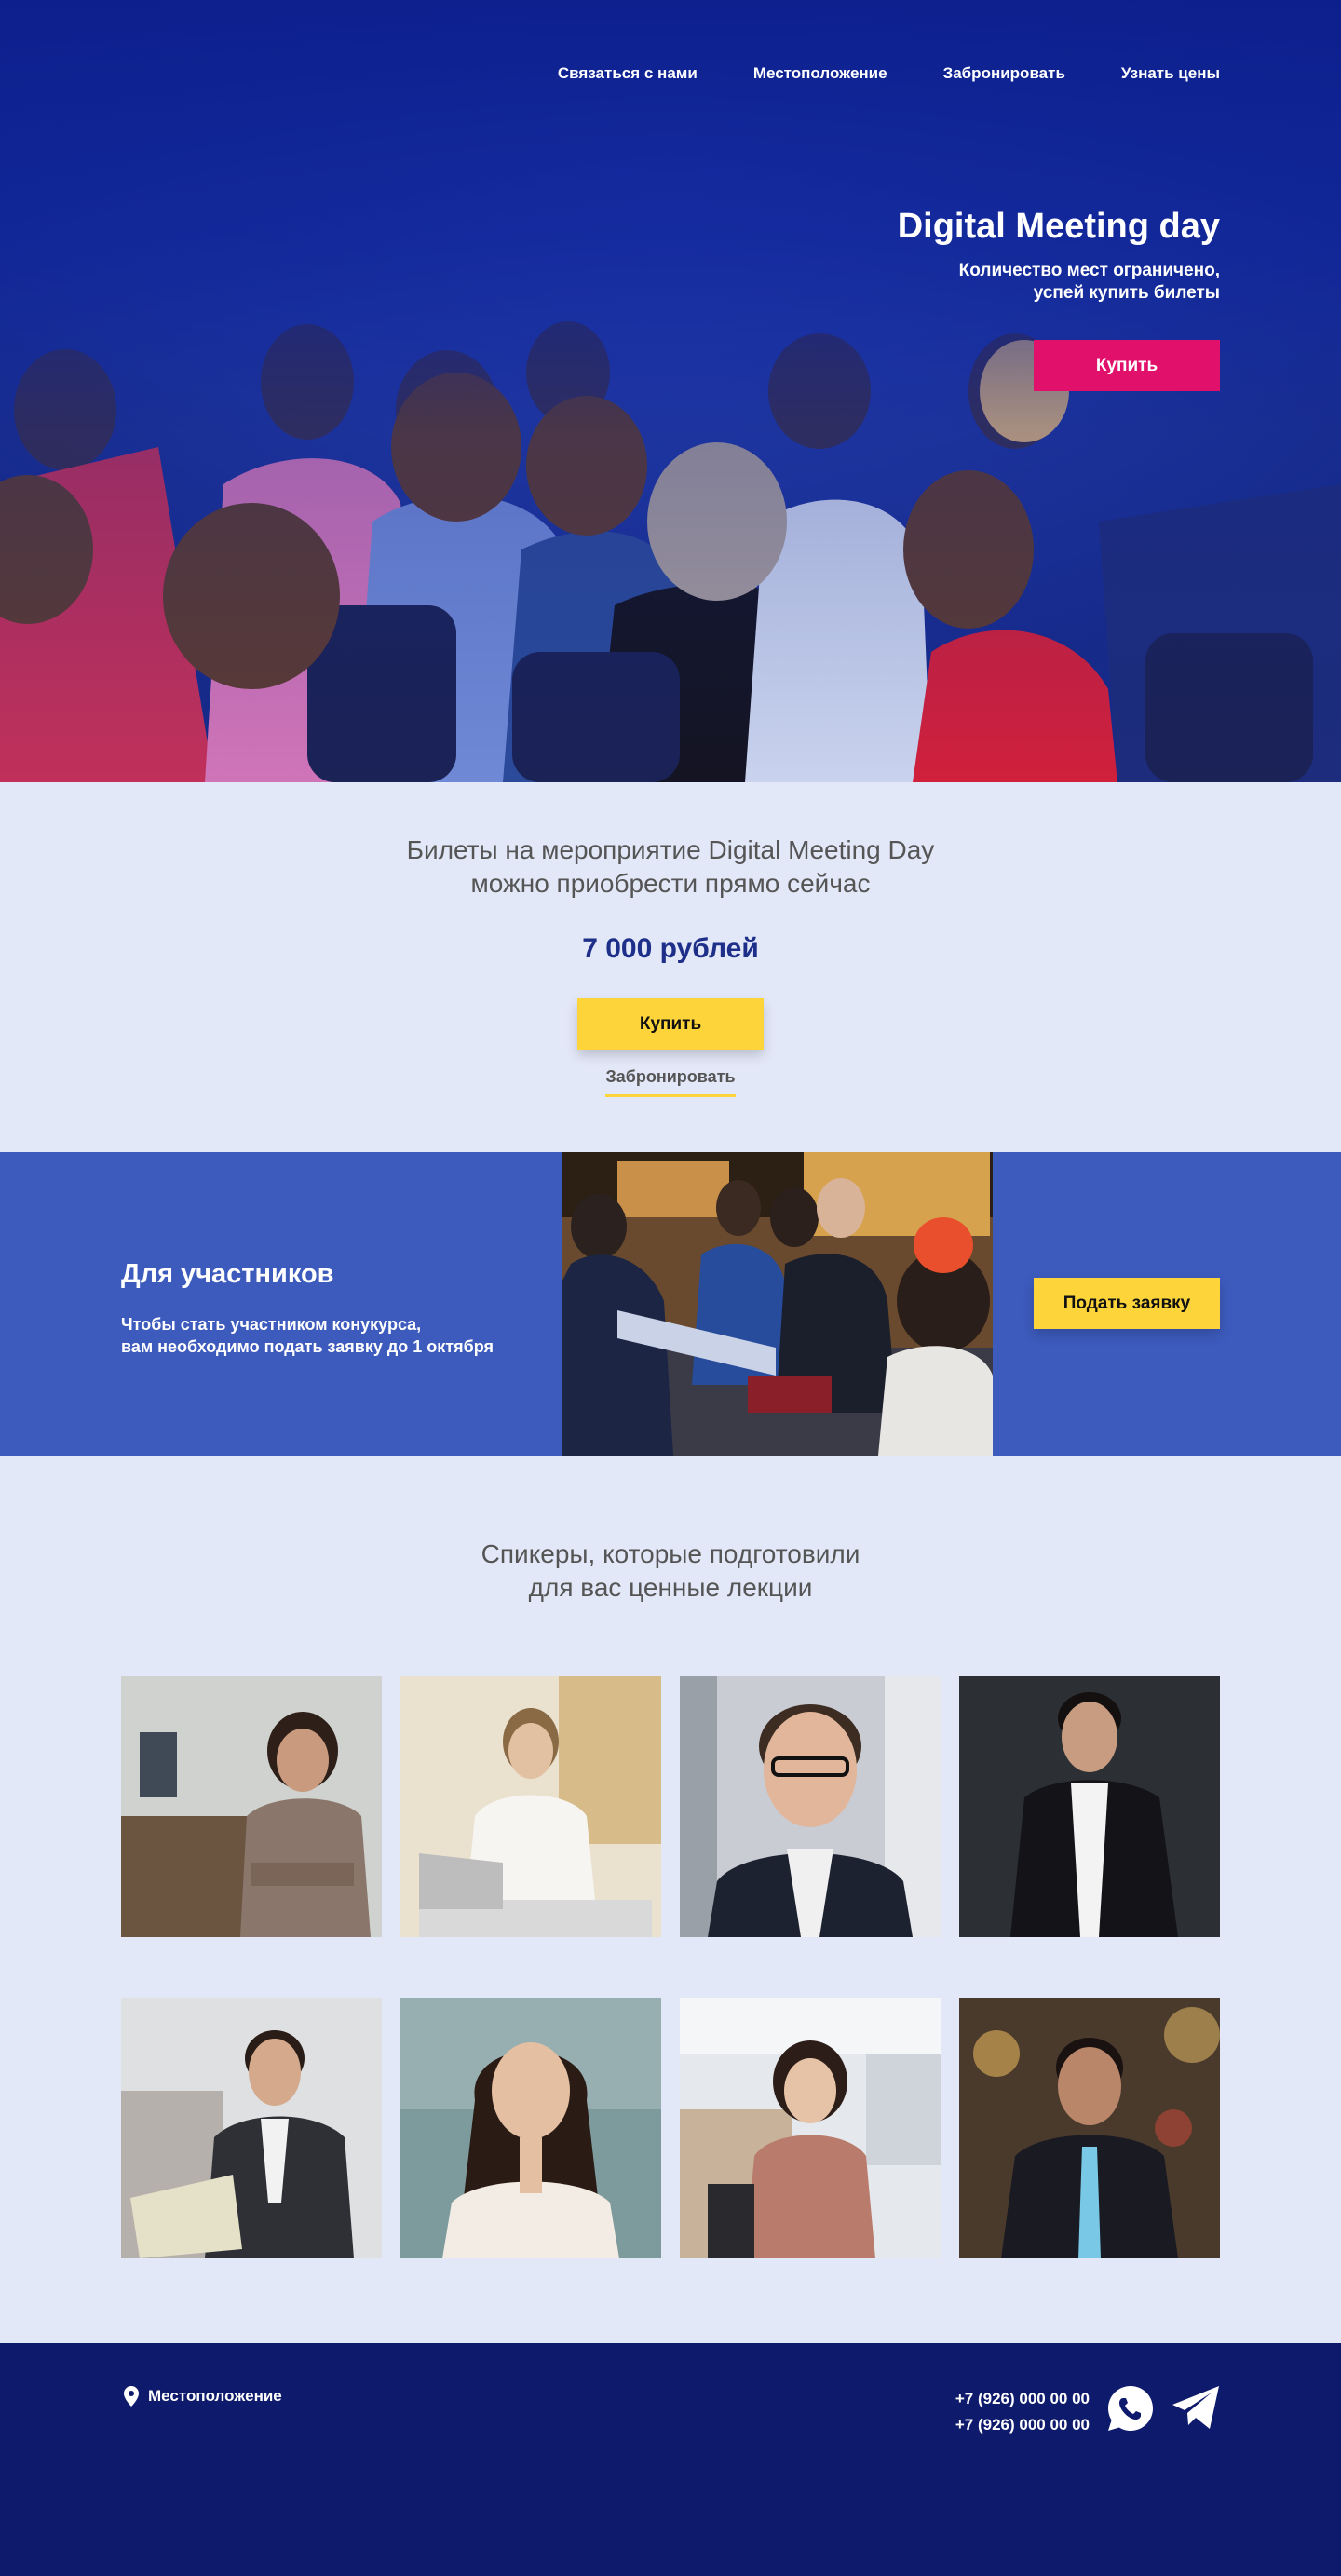 This screenshot has width=1341, height=2576. I want to click on speakers-title-line2: для вас ценные лекции, so click(670, 1587).